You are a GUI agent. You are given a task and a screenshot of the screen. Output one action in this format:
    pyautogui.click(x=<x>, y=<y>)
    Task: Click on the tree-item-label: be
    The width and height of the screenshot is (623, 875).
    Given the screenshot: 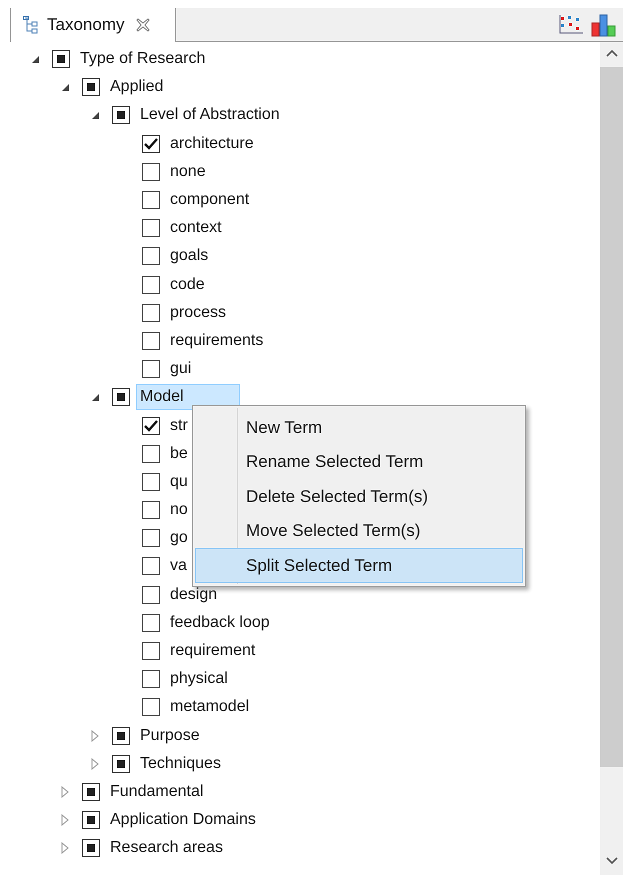 What is the action you would take?
    pyautogui.click(x=179, y=454)
    